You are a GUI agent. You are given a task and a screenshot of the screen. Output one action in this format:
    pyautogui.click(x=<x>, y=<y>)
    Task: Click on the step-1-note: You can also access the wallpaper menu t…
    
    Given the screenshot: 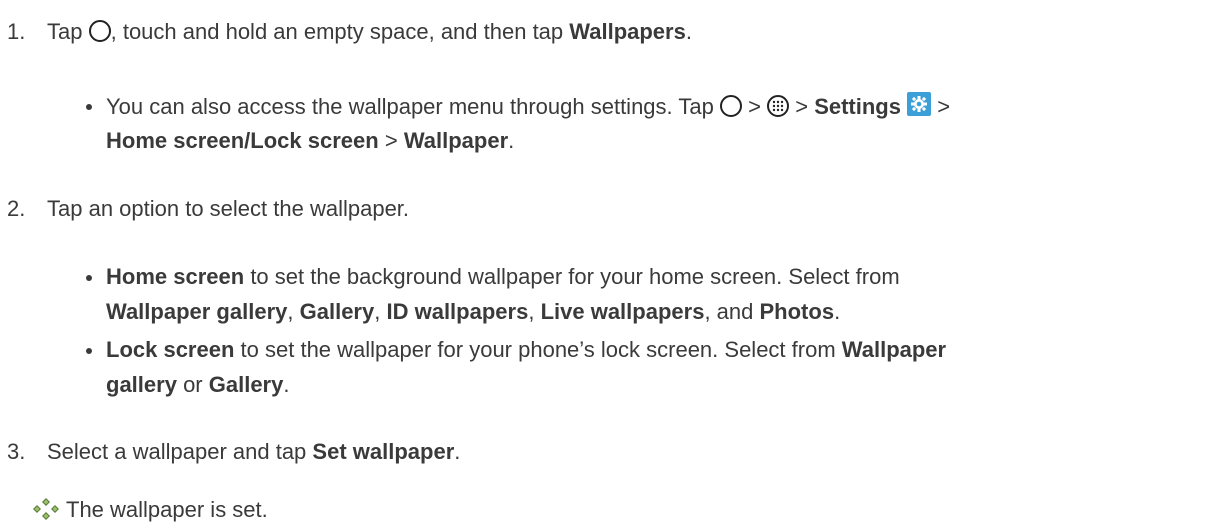 What is the action you would take?
    pyautogui.click(x=528, y=105)
    